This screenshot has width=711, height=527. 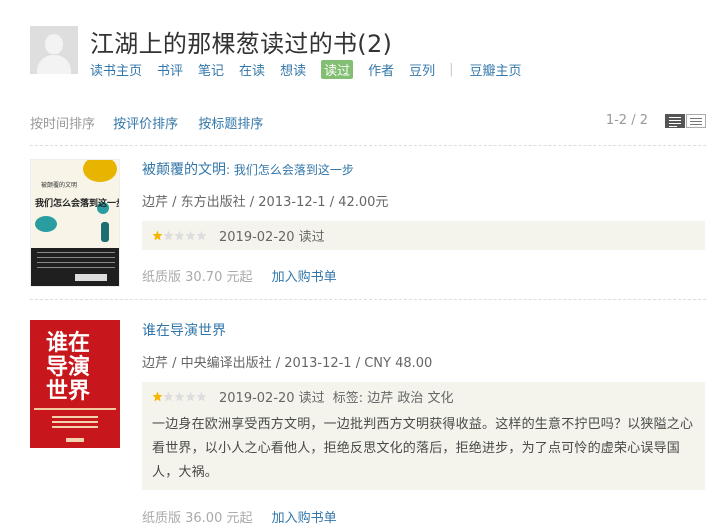 What do you see at coordinates (313, 69) in the screenshot?
I see `user-nav: 读书主页 书评 笔记 在读 想读 读过 作者 豆列 | 豆瓣主页` at bounding box center [313, 69].